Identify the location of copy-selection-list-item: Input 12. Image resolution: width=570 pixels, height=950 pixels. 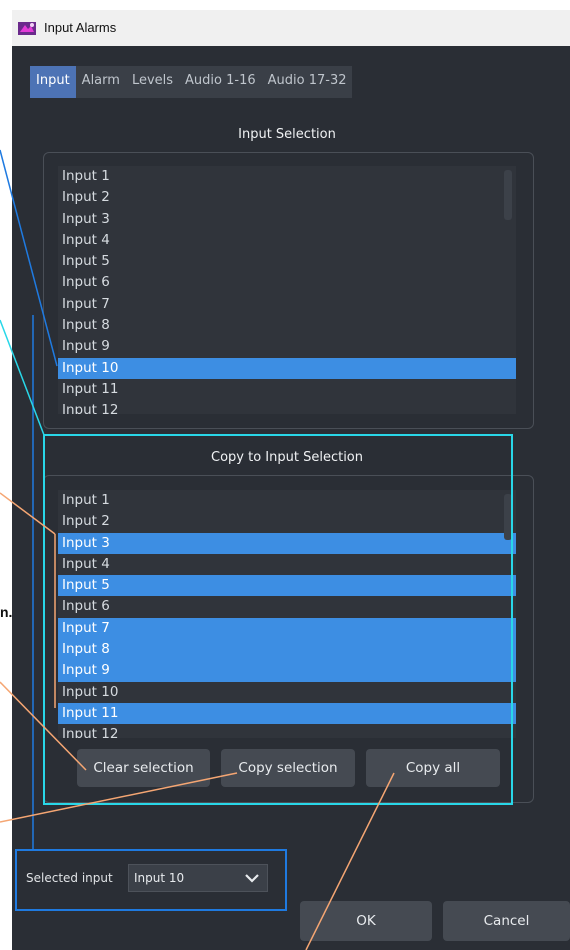
(287, 731).